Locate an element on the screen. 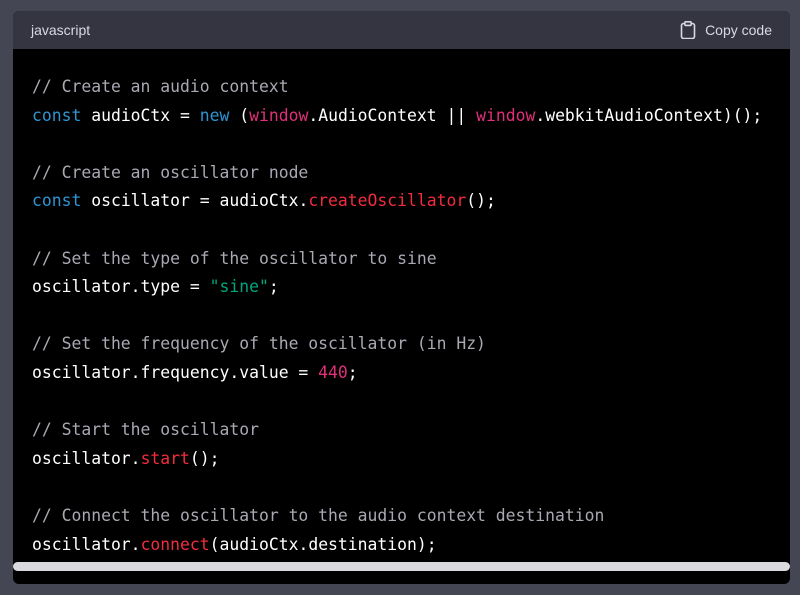 The height and width of the screenshot is (595, 800). code-token-func: start is located at coordinates (165, 458).